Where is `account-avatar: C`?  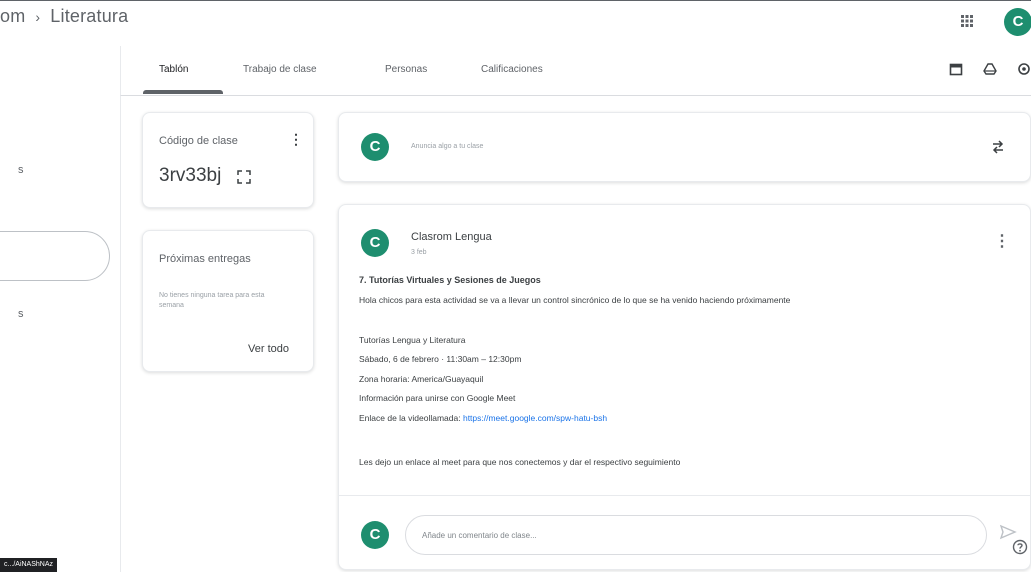
account-avatar: C is located at coordinates (1017, 22).